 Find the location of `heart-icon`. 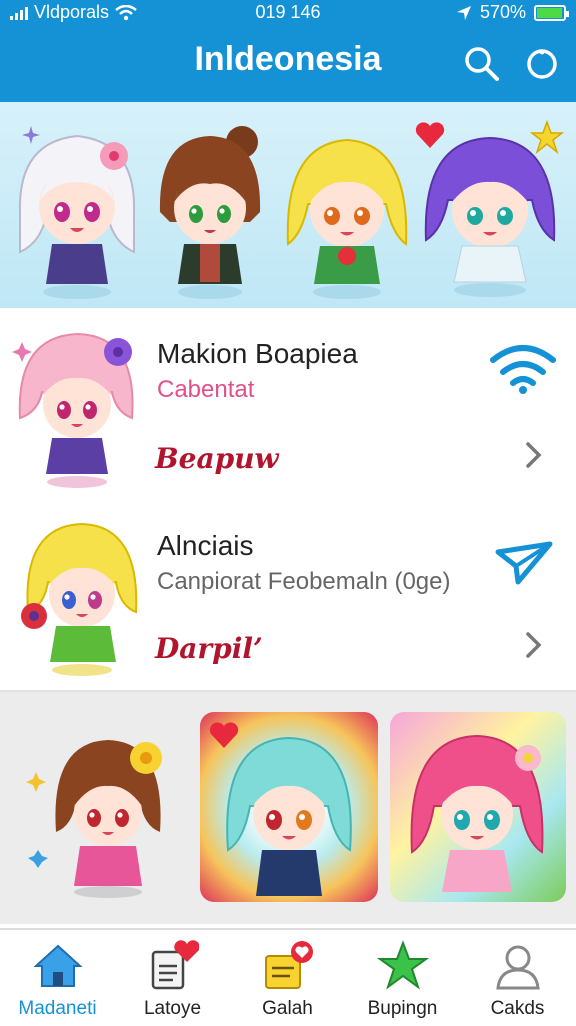

heart-icon is located at coordinates (224, 735).